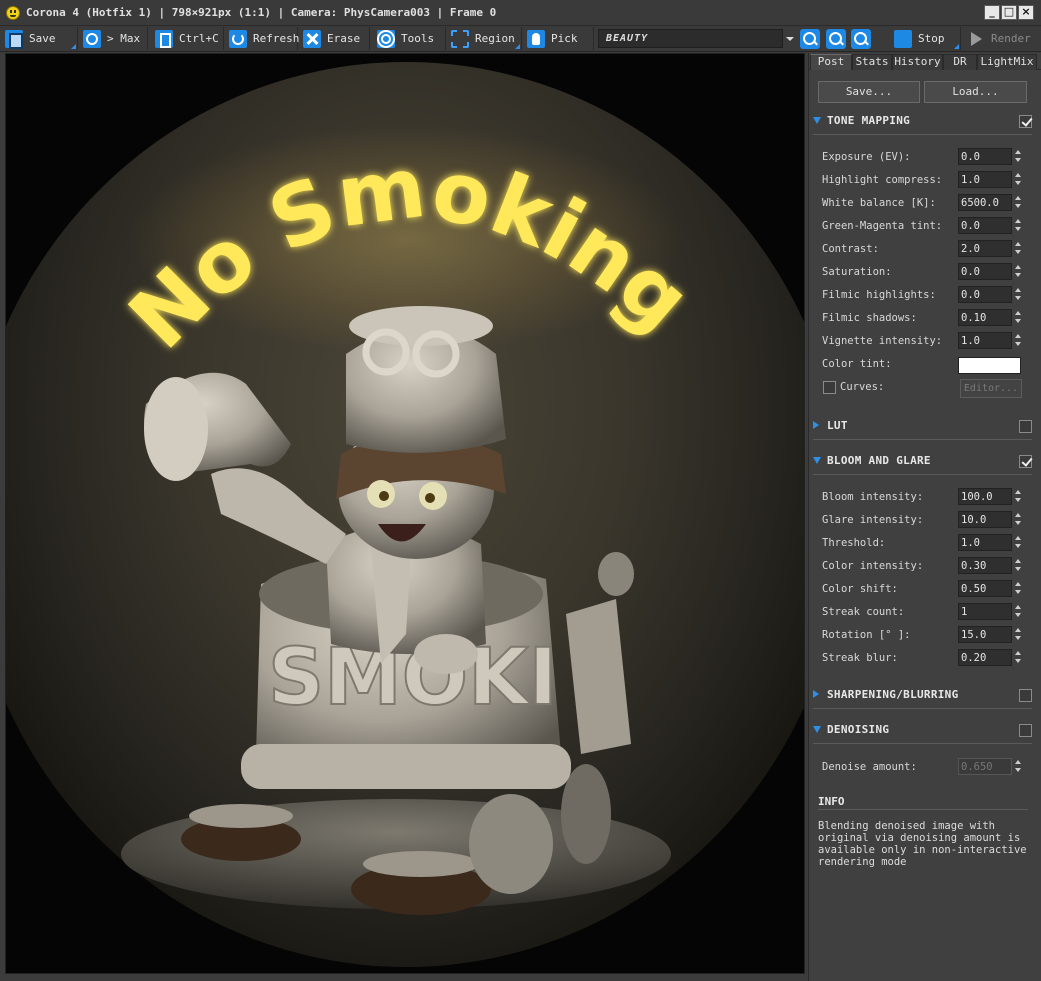 Image resolution: width=1041 pixels, height=981 pixels. What do you see at coordinates (697, 38) in the screenshot?
I see `render-pass-select: BEAUTY` at bounding box center [697, 38].